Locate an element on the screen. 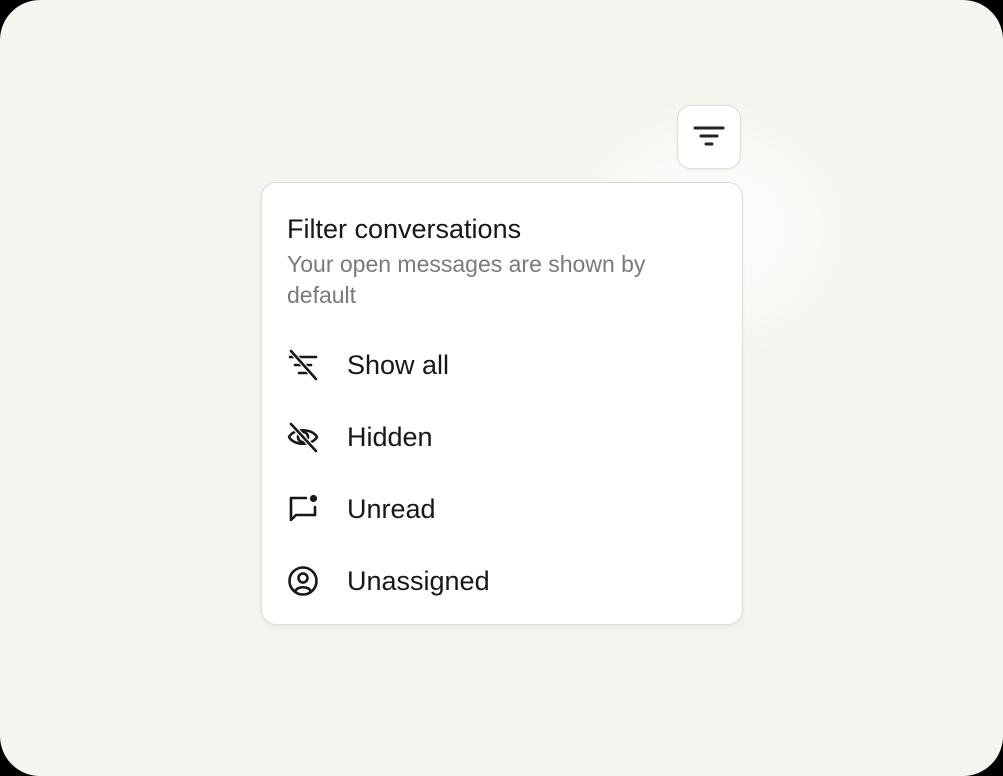  menu-item-label: Unread is located at coordinates (391, 509).